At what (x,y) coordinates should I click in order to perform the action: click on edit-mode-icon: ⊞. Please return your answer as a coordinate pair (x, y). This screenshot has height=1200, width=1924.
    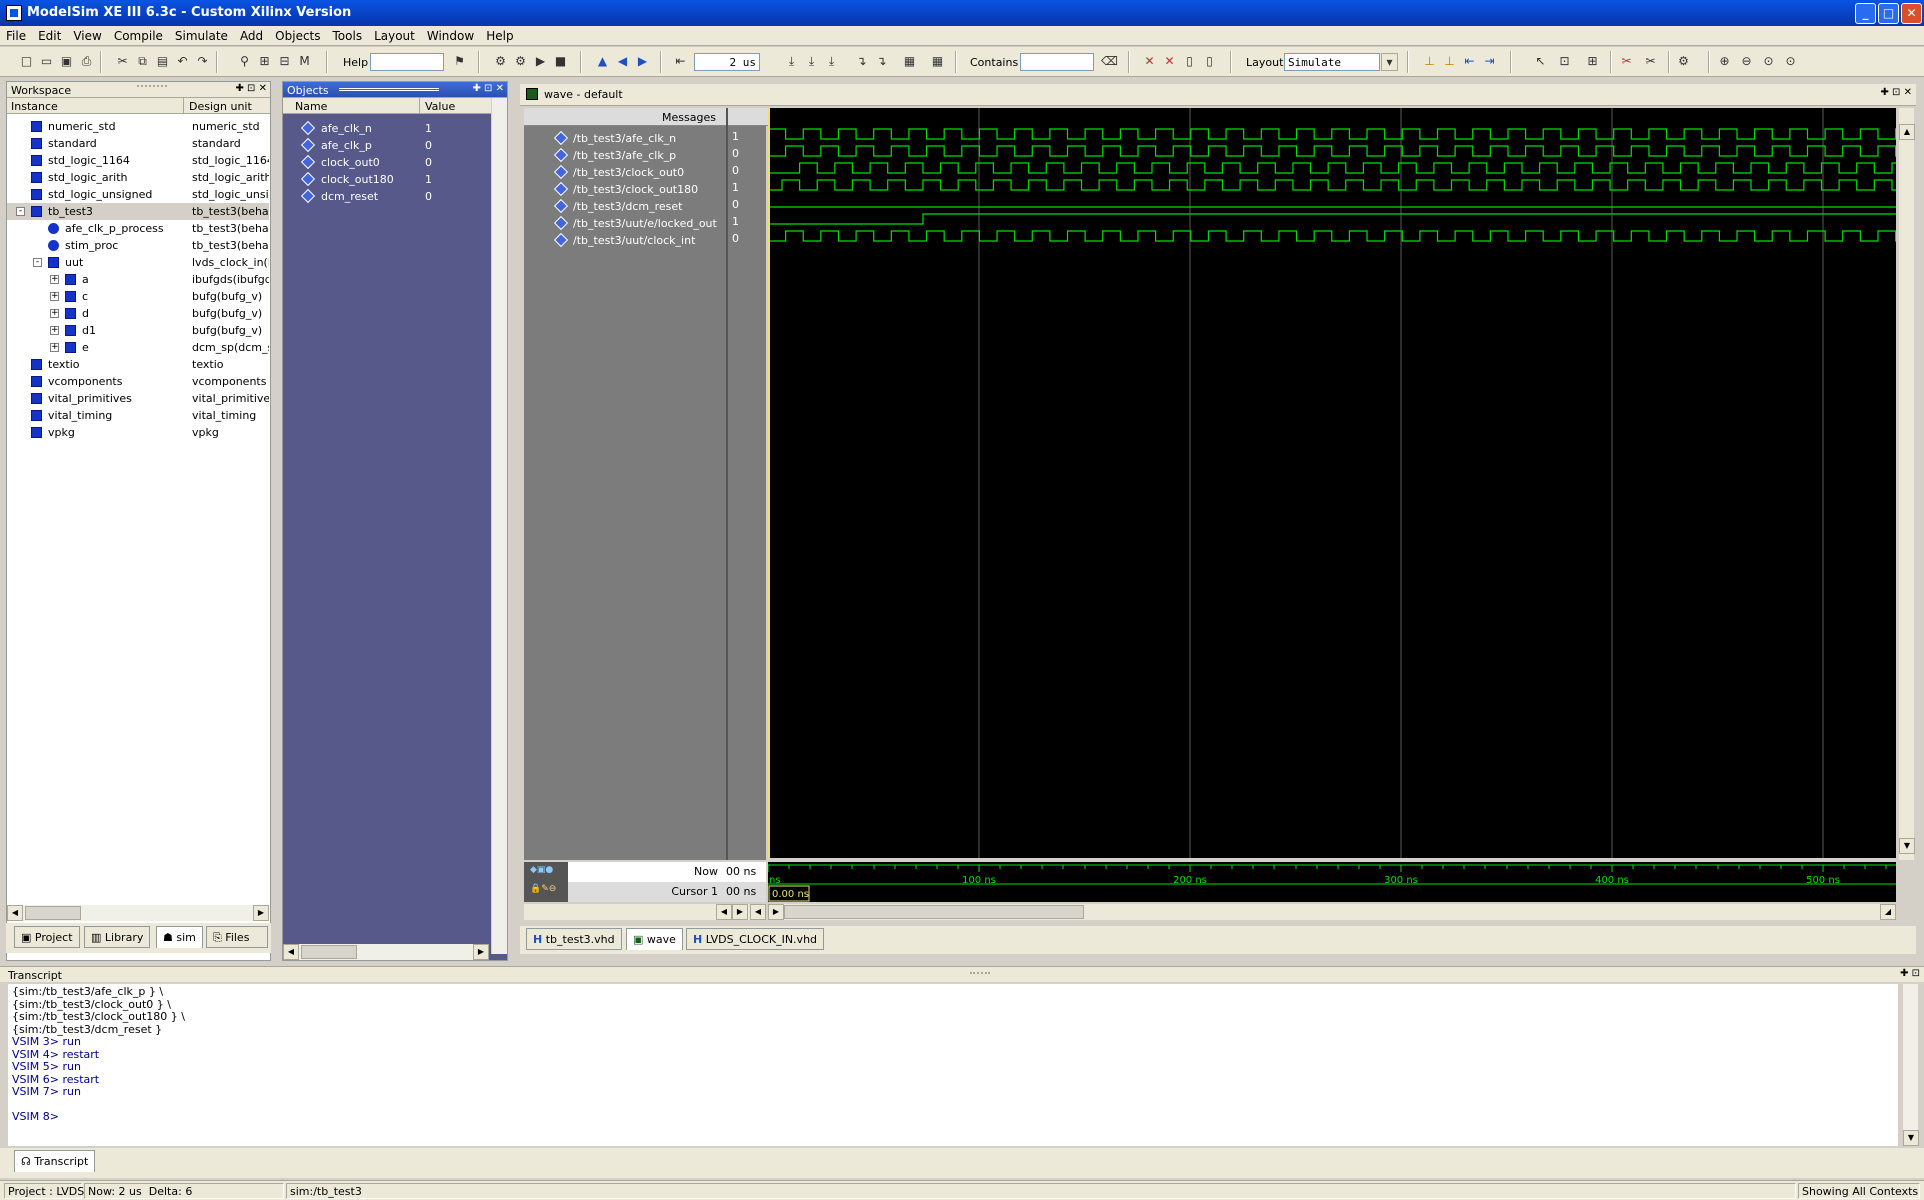
    Looking at the image, I should click on (1592, 61).